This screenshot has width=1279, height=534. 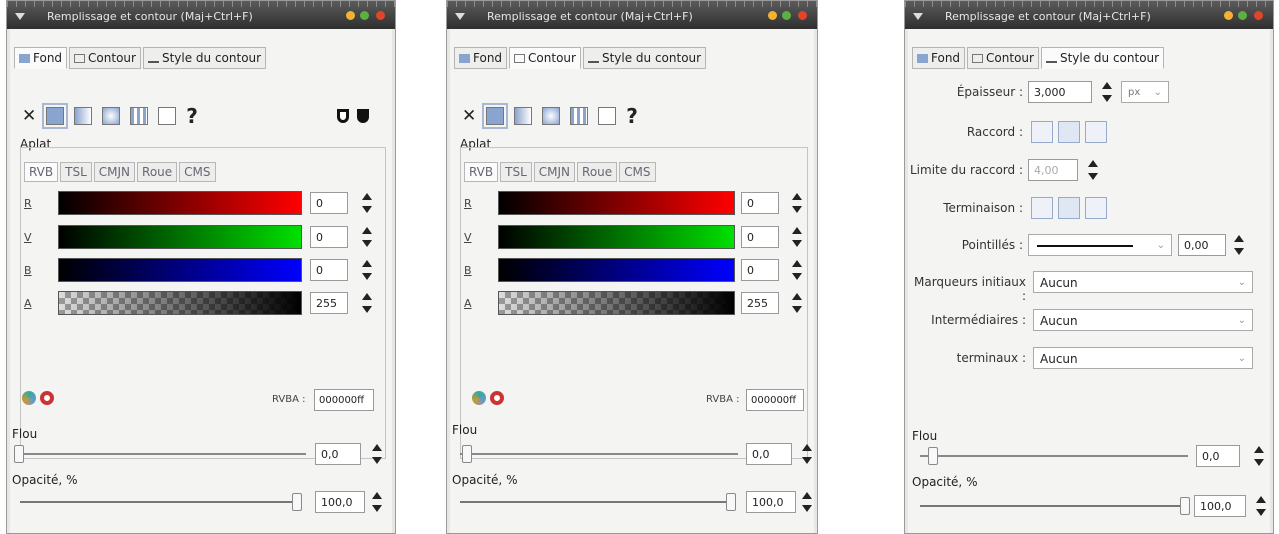 What do you see at coordinates (197, 172) in the screenshot?
I see `tab-cms: CMS` at bounding box center [197, 172].